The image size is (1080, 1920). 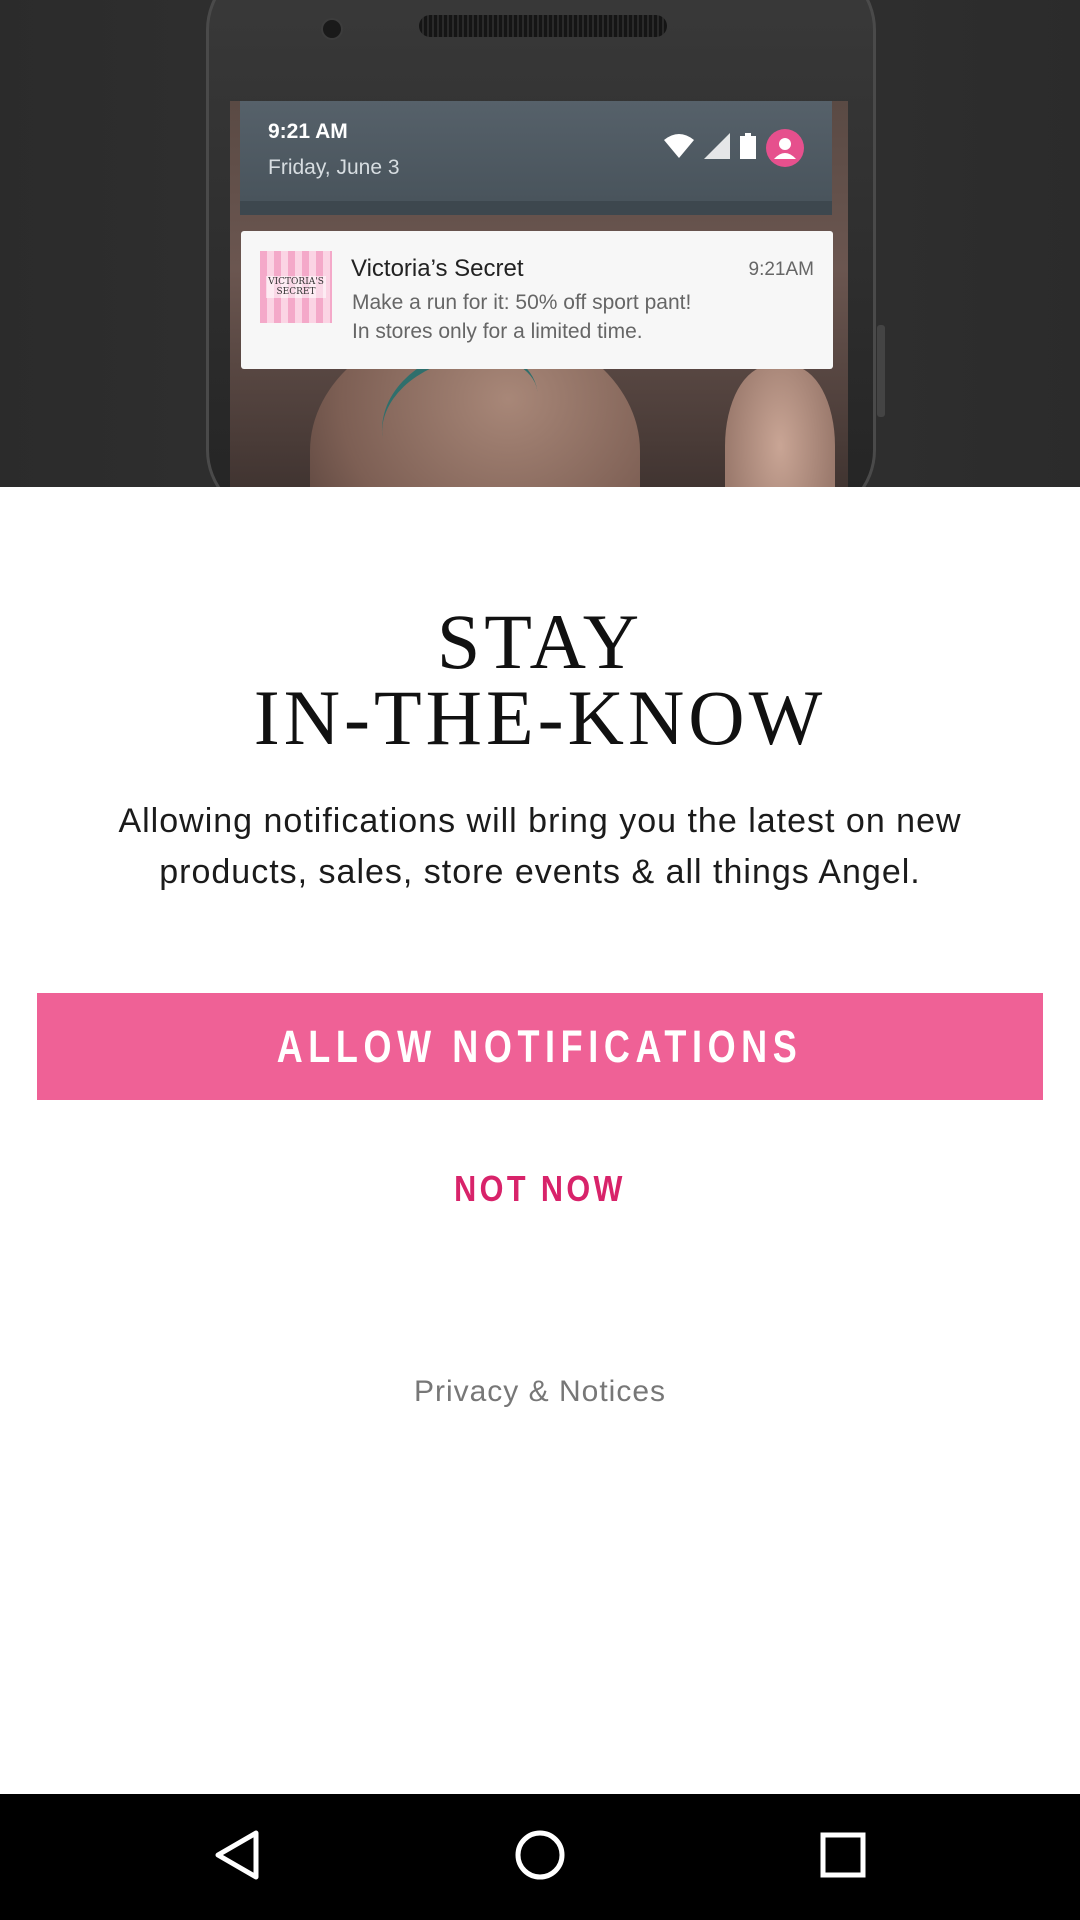 I want to click on back-icon, so click(x=237, y=1857).